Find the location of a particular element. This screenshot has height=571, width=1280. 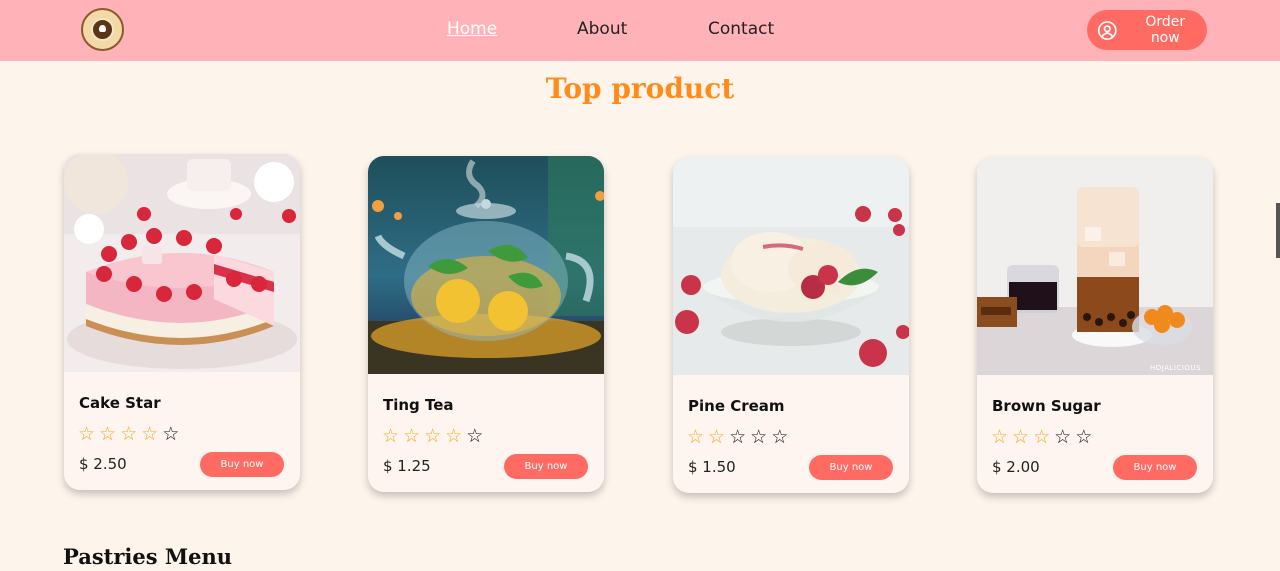

product-card: Cake Star ☆ ☆ ☆ ☆ ☆ $ 2.50 Buy now is located at coordinates (182, 322).